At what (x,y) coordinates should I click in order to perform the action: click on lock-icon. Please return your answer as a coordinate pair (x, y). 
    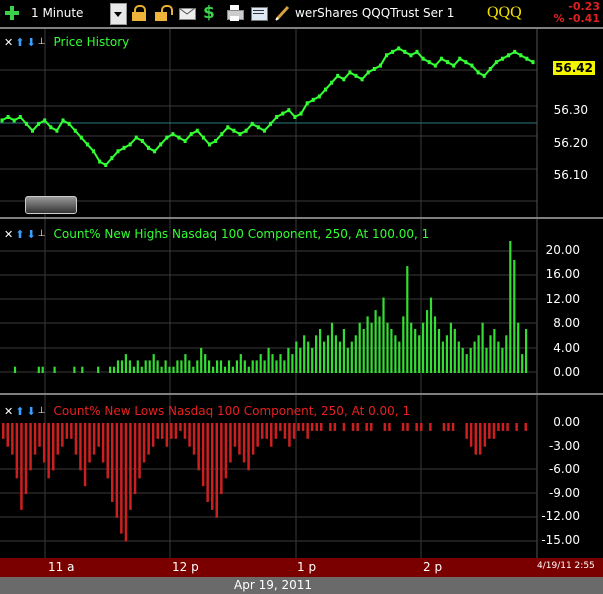
    Looking at the image, I should click on (140, 13).